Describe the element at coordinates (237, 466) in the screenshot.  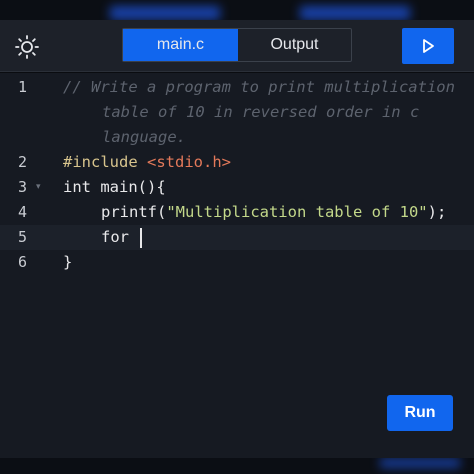
I see `bottom-bezel` at that location.